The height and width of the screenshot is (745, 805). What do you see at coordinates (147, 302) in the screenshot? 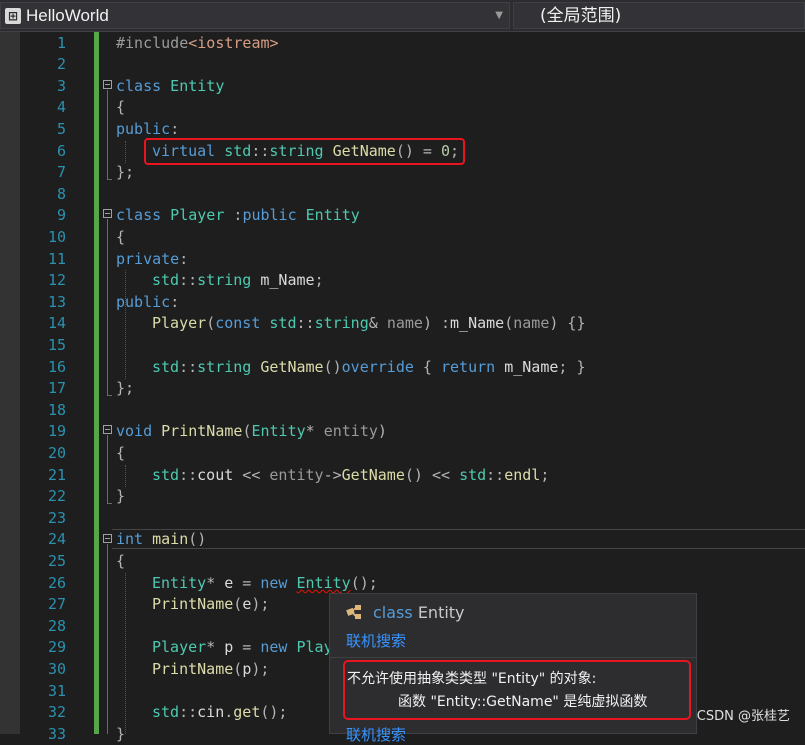
I see `code-line-13: public:` at bounding box center [147, 302].